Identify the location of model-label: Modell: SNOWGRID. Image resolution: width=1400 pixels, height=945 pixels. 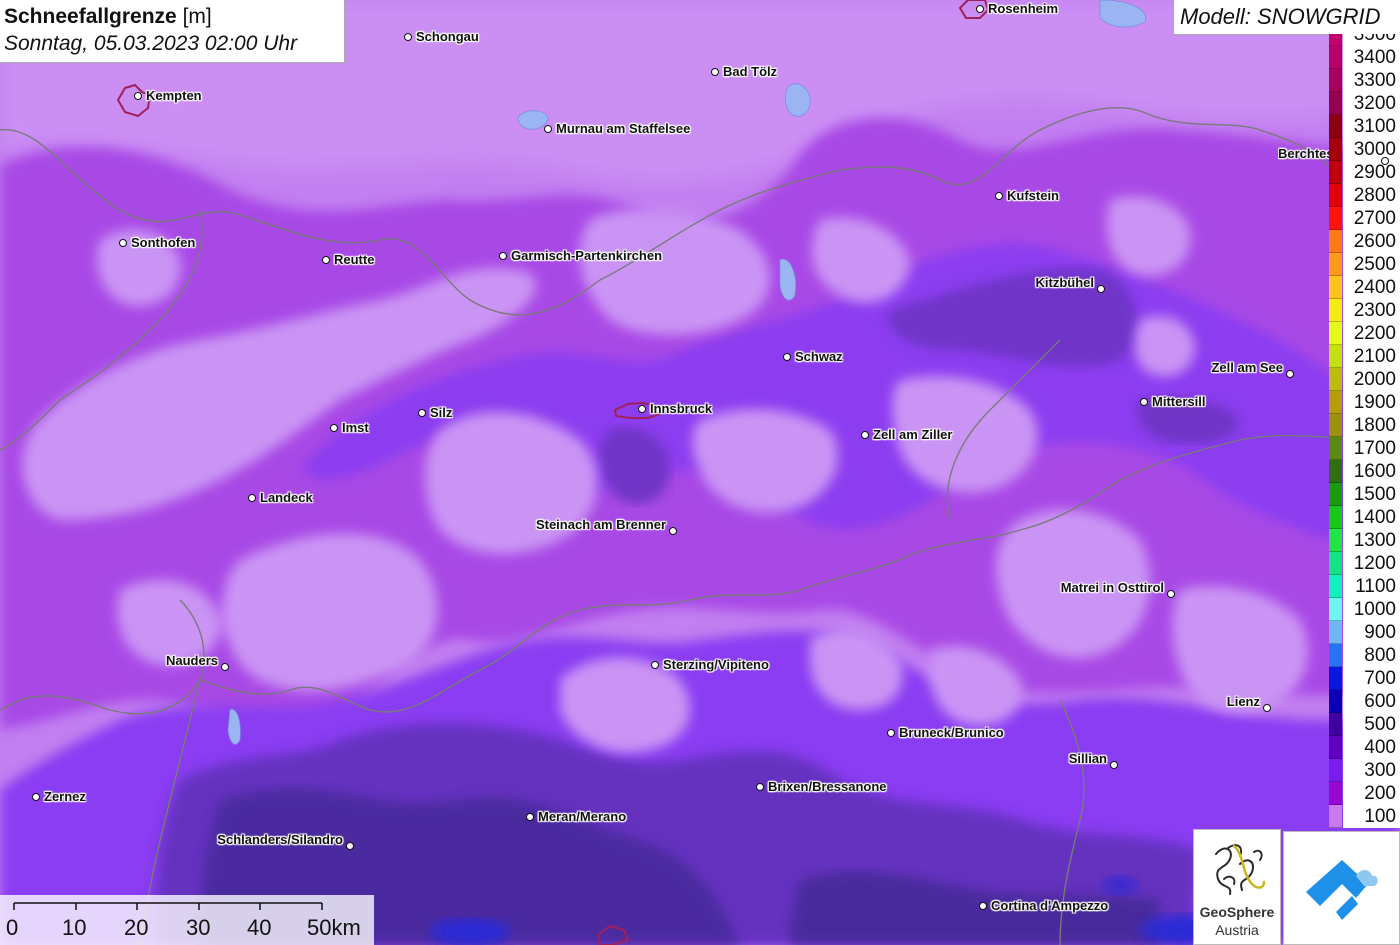
(1286, 17).